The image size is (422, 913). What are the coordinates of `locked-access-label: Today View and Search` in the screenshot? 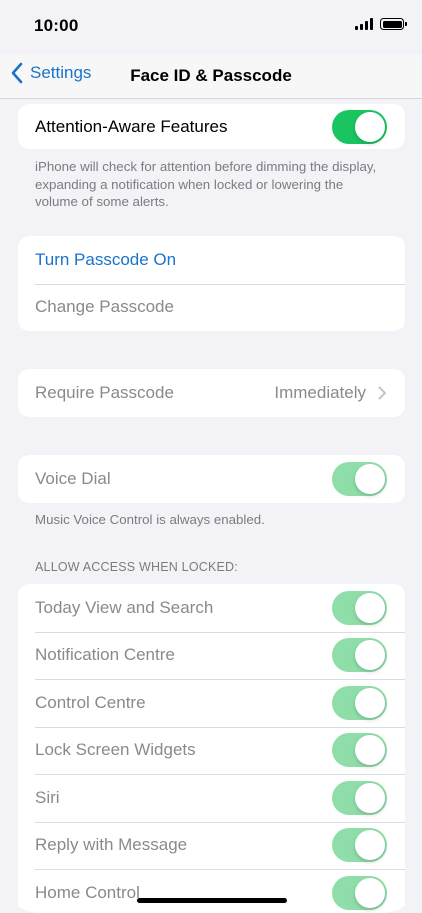 It's located at (124, 607).